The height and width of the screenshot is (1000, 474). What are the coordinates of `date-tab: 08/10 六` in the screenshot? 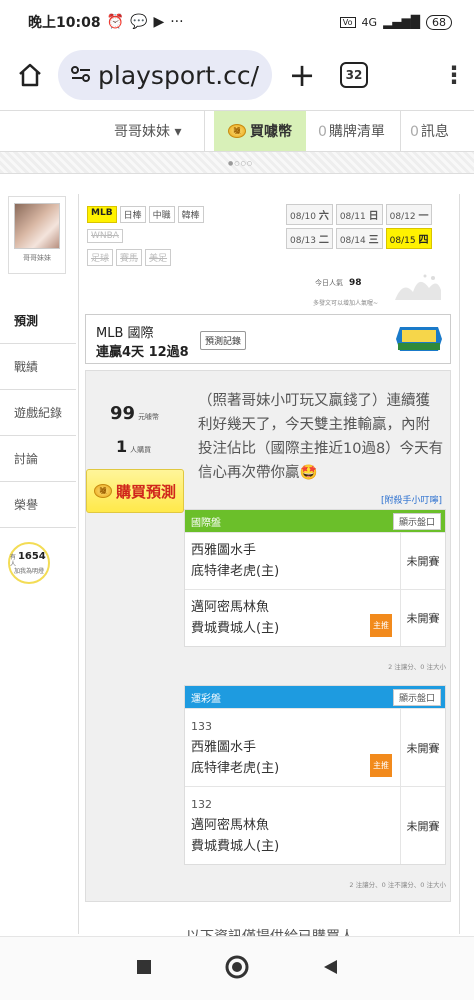 It's located at (309, 214).